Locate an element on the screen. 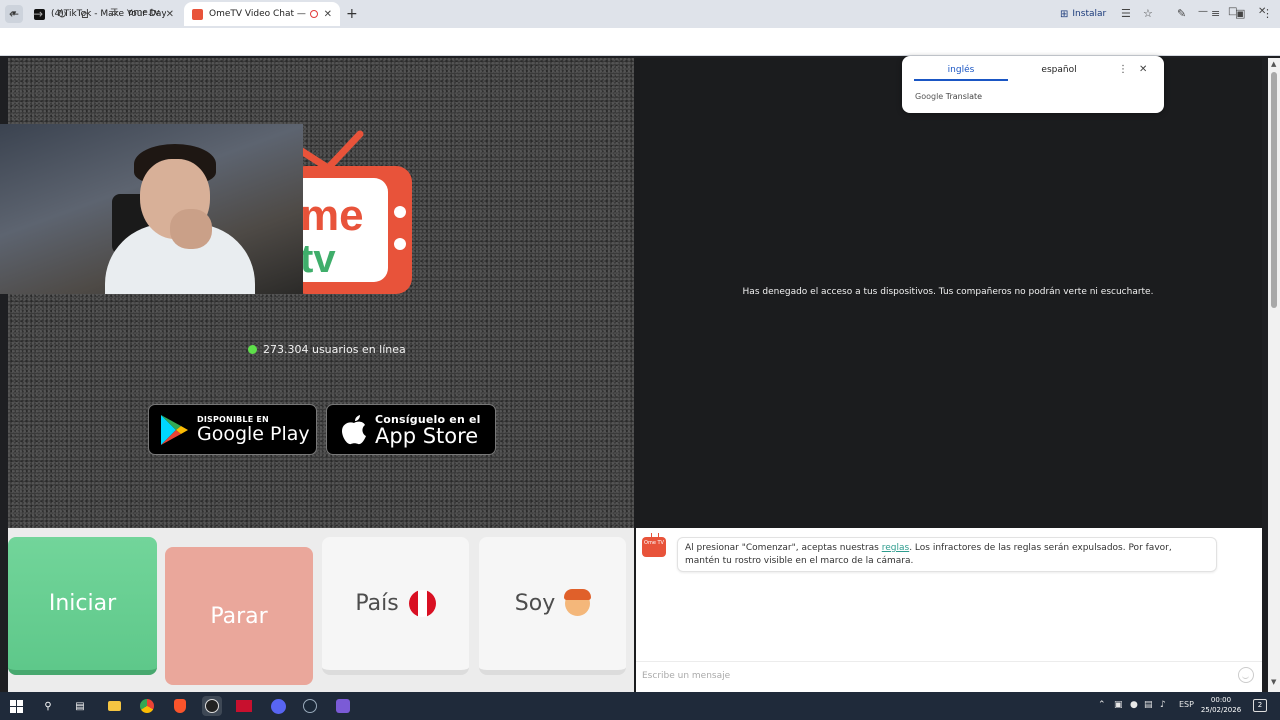 Image resolution: width=1280 pixels, height=720 pixels. online-users-counter: 273.304 usuarios en línea is located at coordinates (327, 349).